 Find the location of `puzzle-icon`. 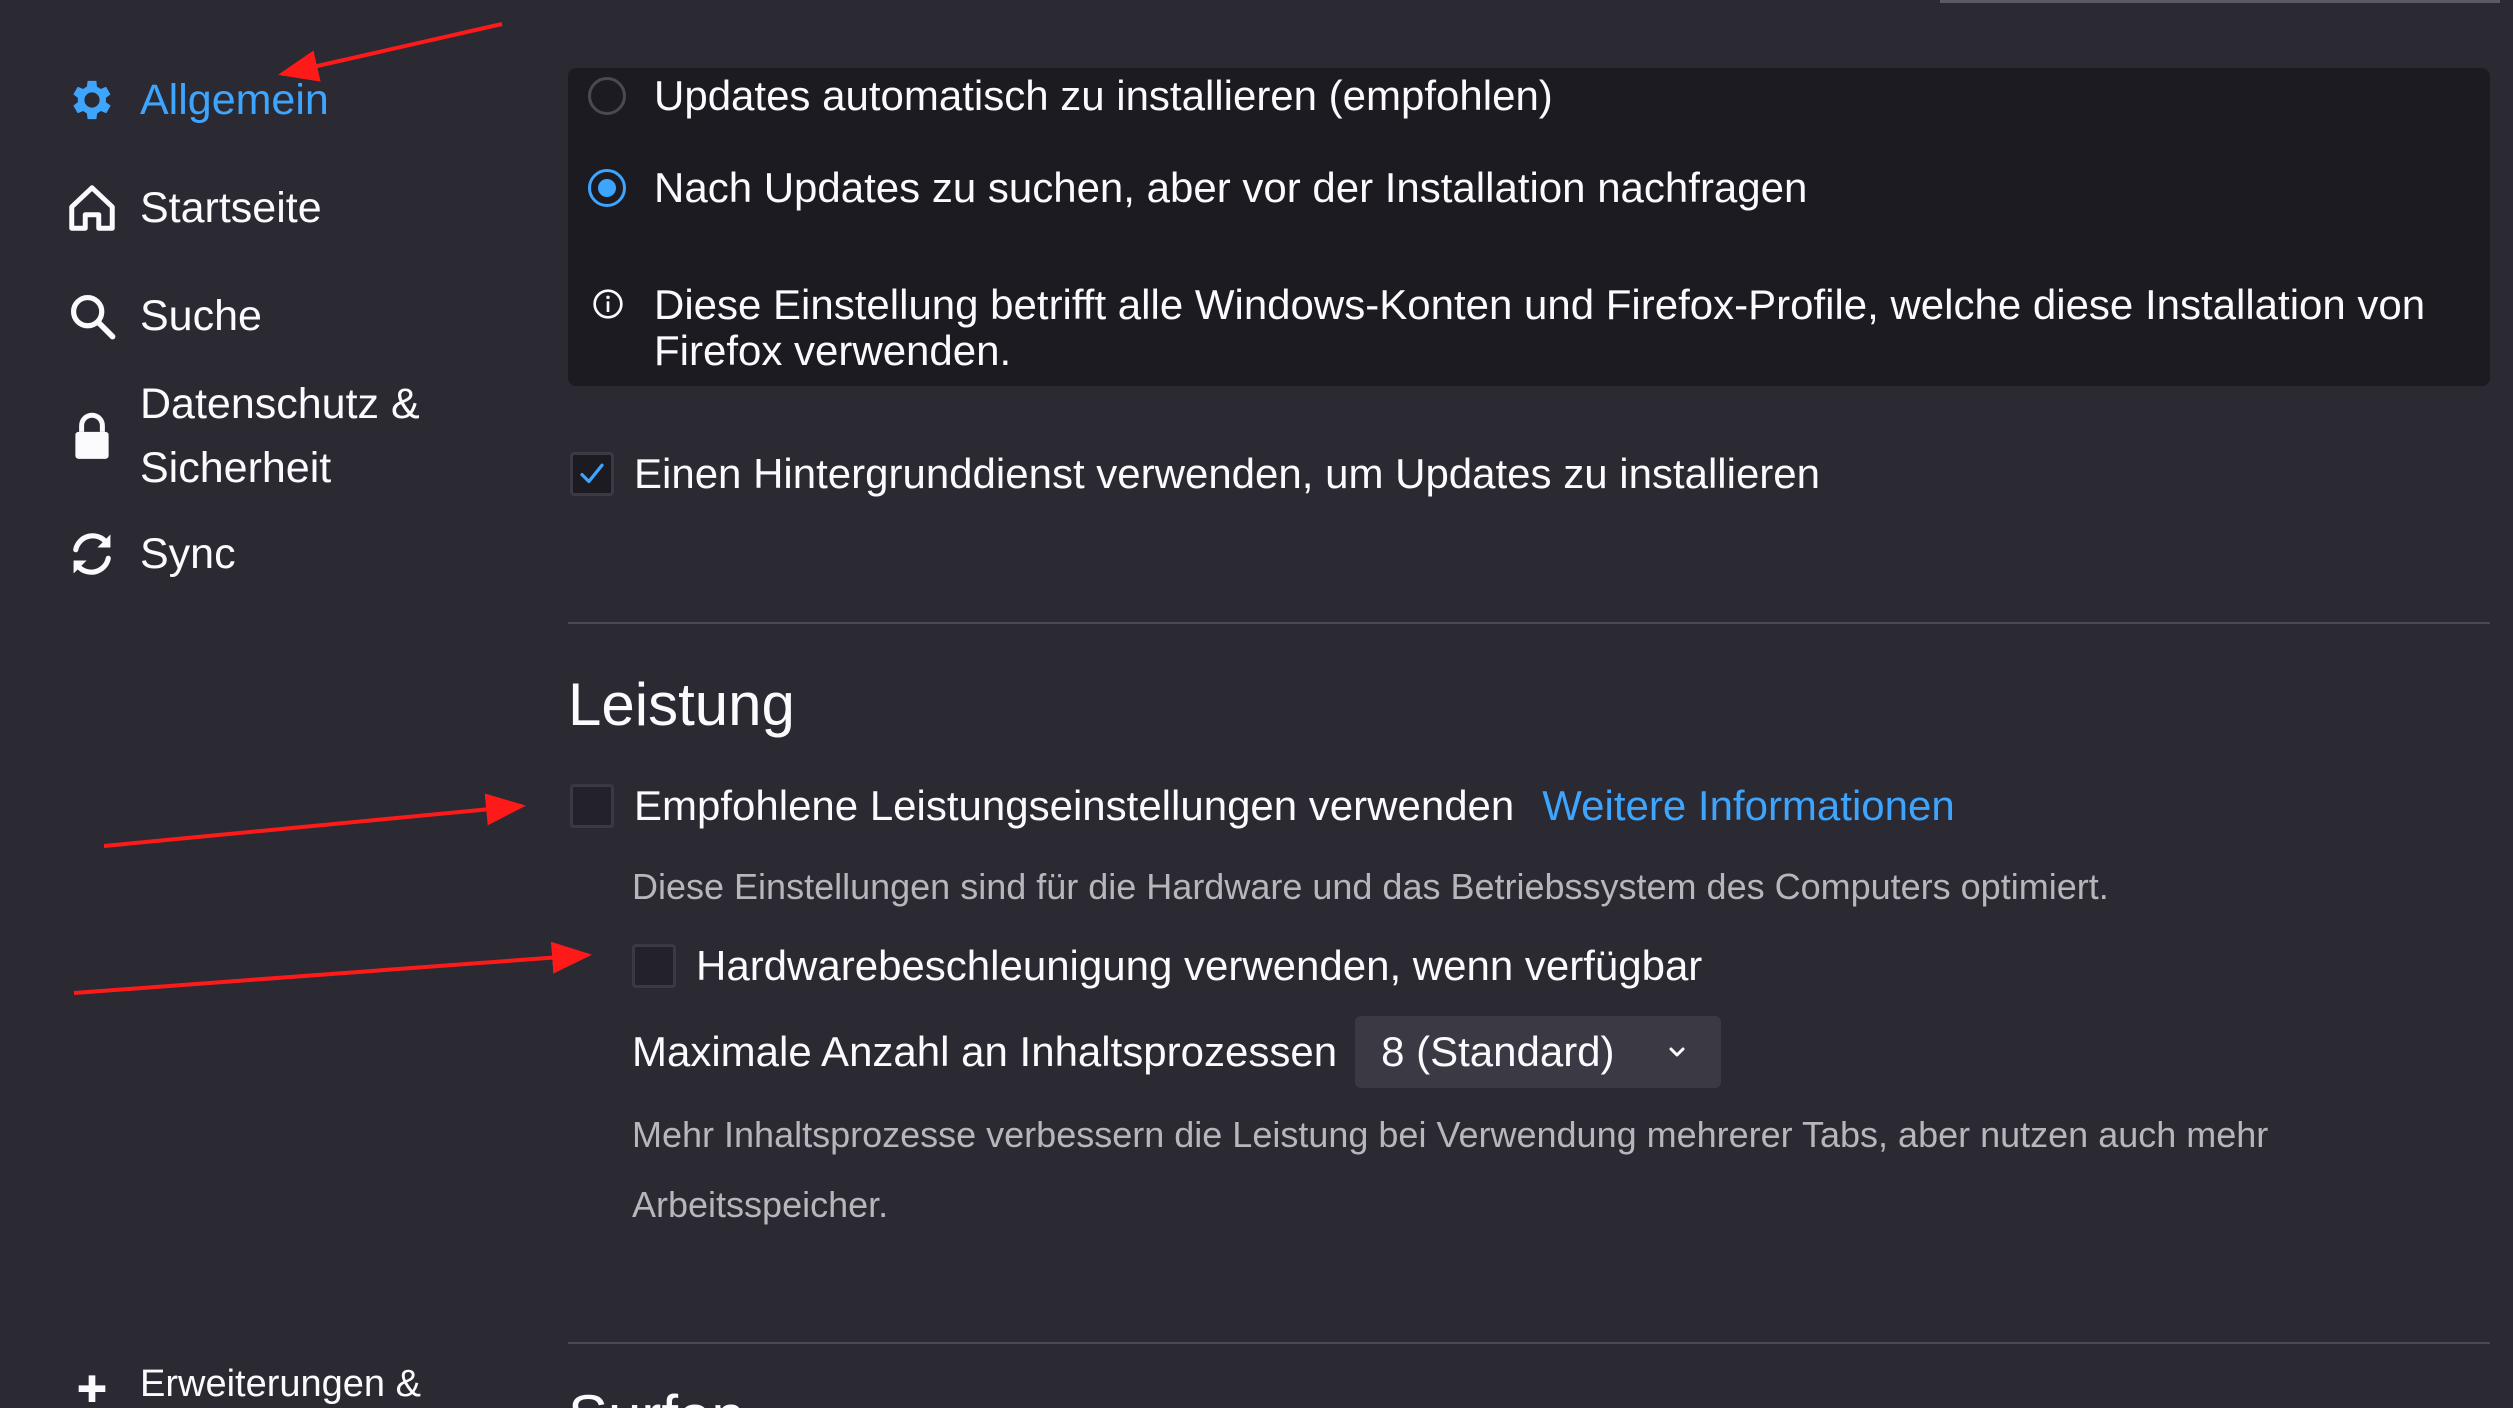

puzzle-icon is located at coordinates (92, 1382).